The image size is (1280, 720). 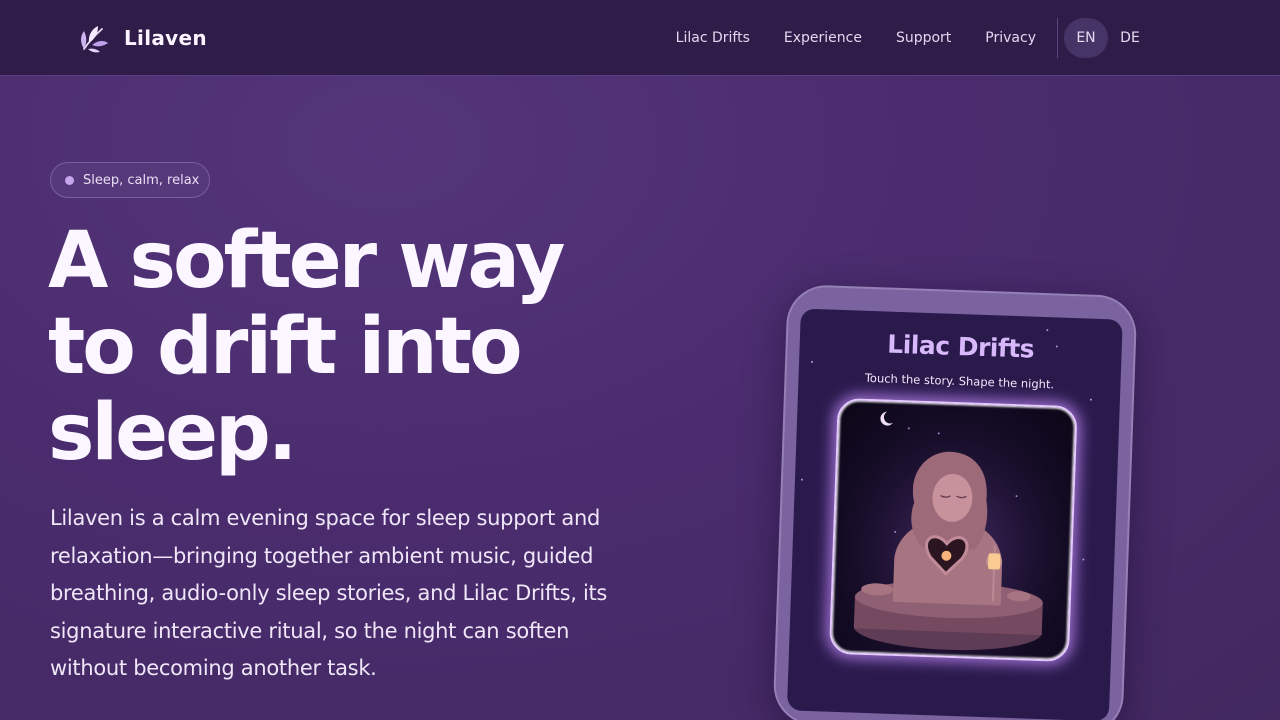 What do you see at coordinates (306, 261) in the screenshot?
I see `headline-line-1: A softer way` at bounding box center [306, 261].